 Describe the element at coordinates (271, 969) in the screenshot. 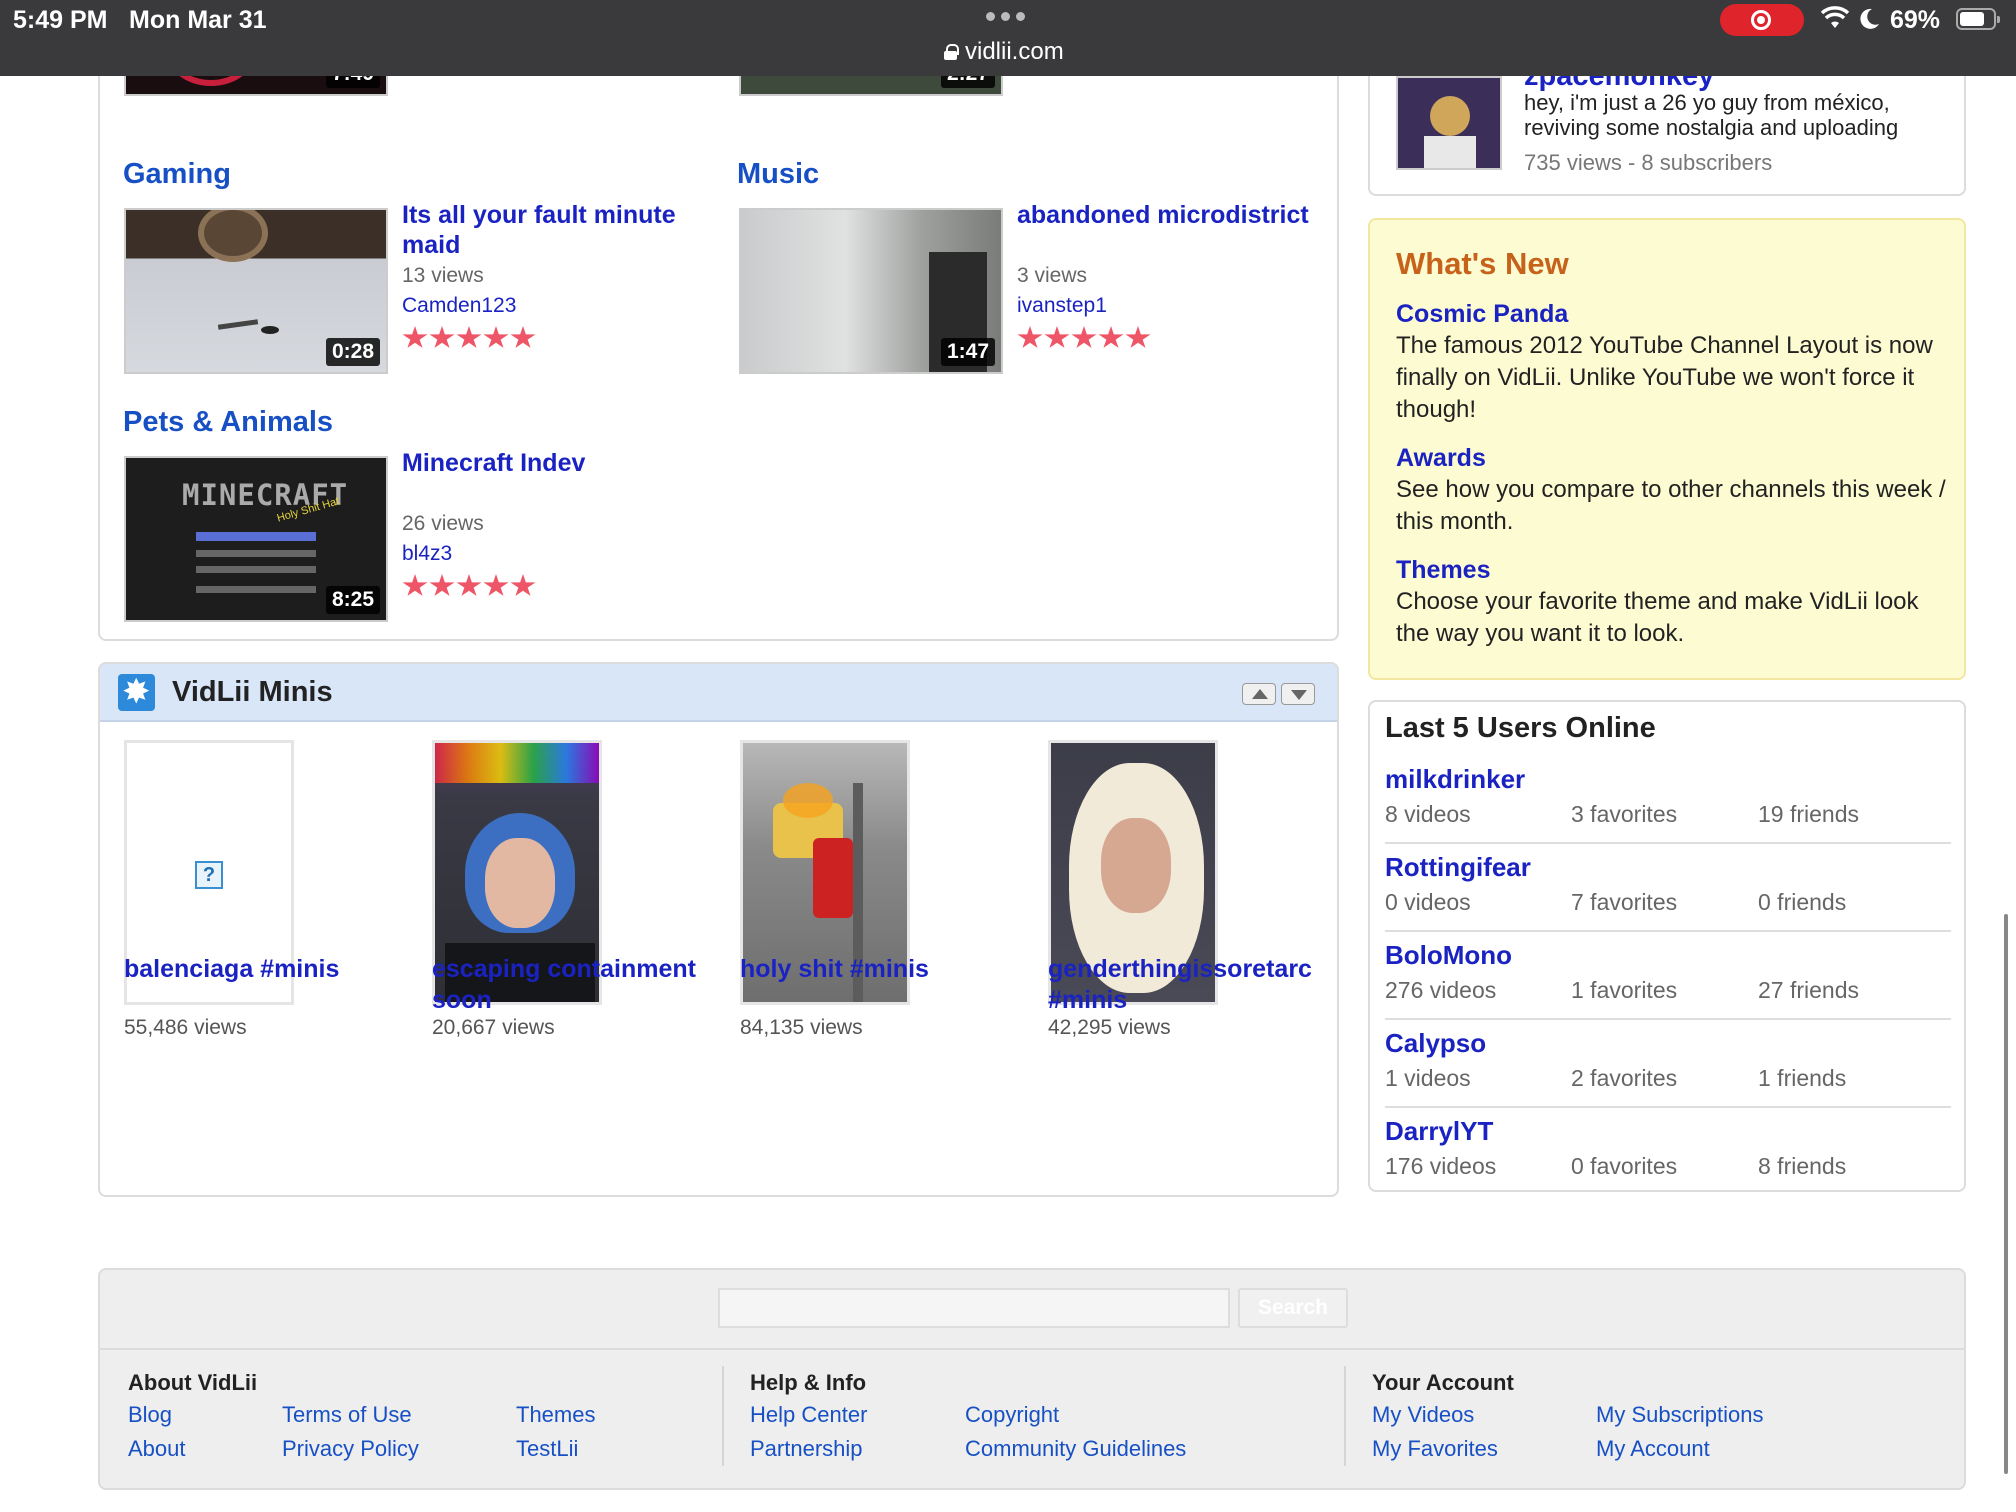

I see `mini-title: balenciaga #minis` at that location.